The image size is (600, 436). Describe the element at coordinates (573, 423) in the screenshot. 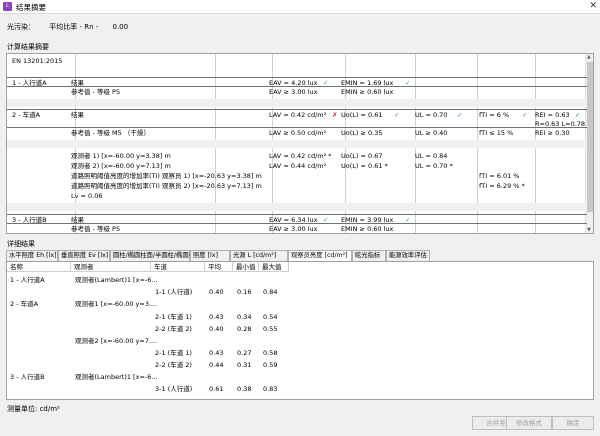

I see `ok-button: 确定` at that location.